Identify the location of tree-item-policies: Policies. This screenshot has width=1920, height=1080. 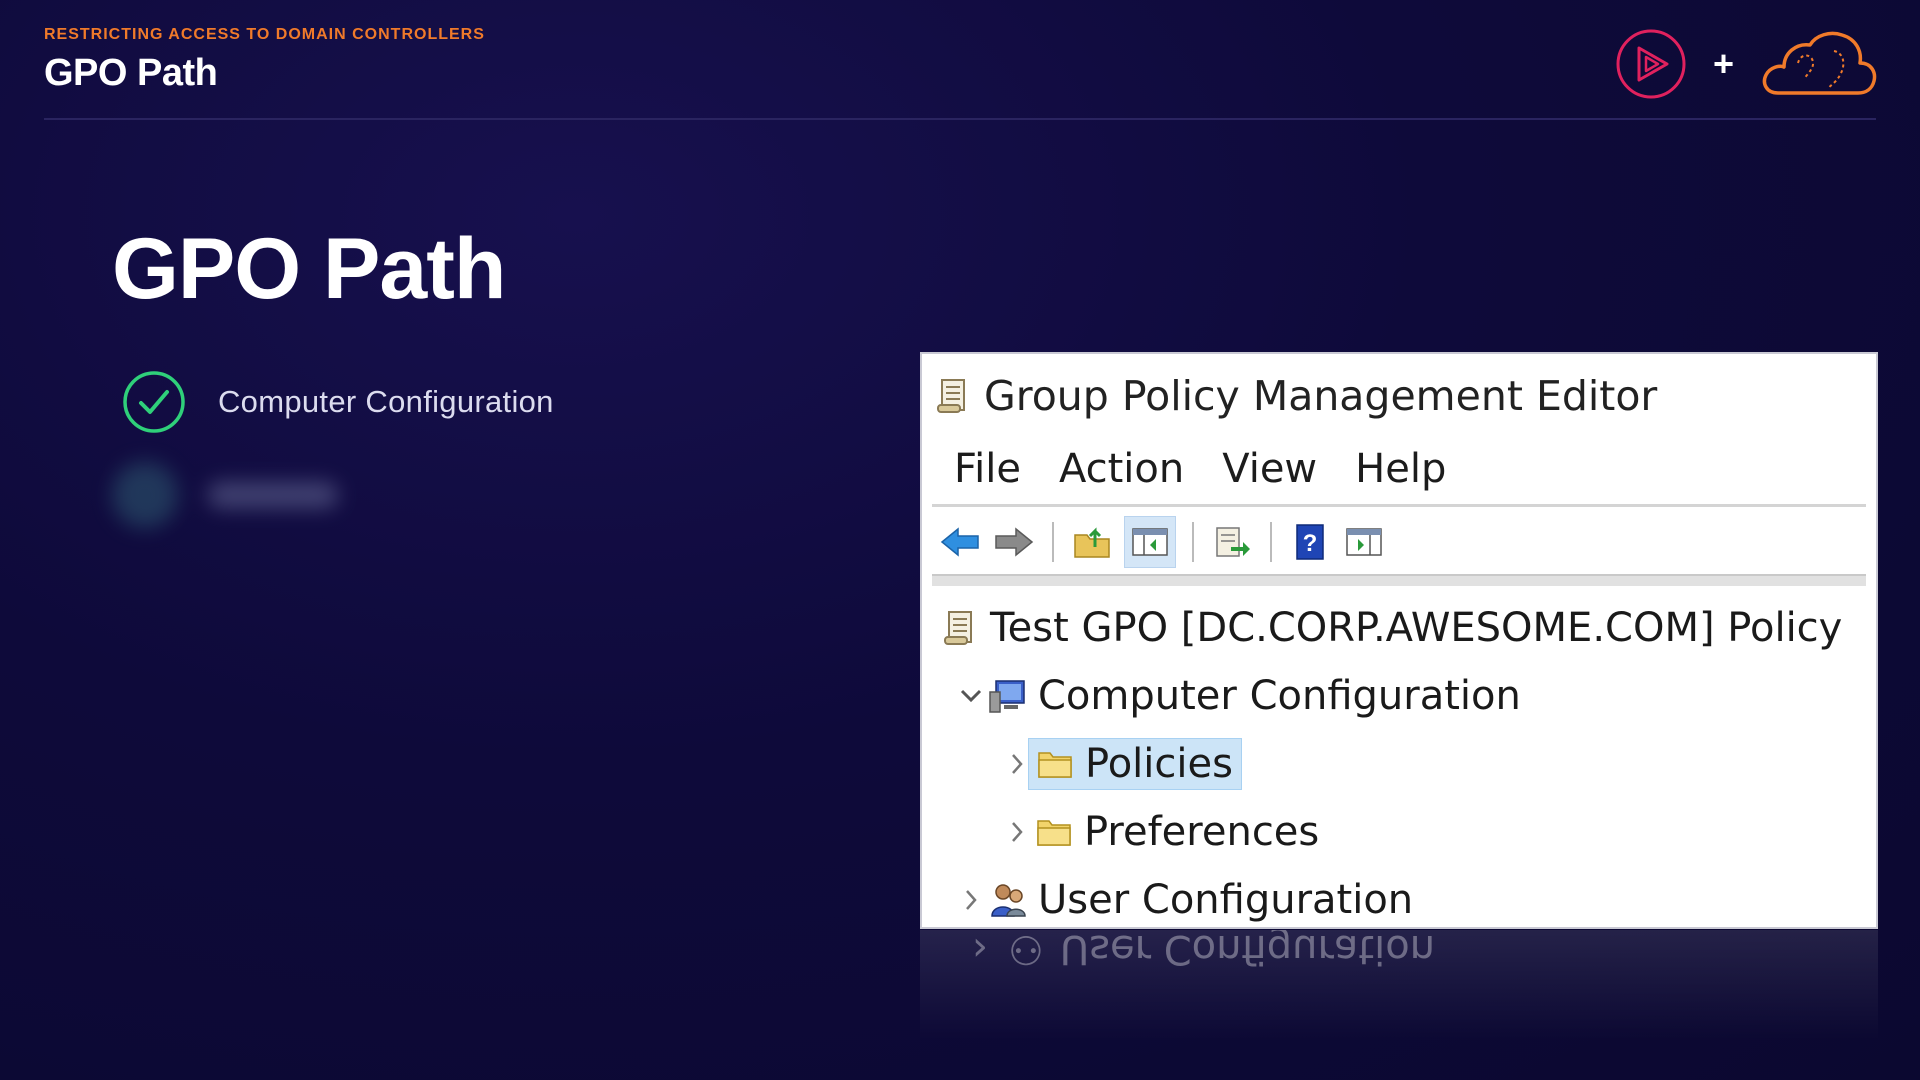
(1122, 764).